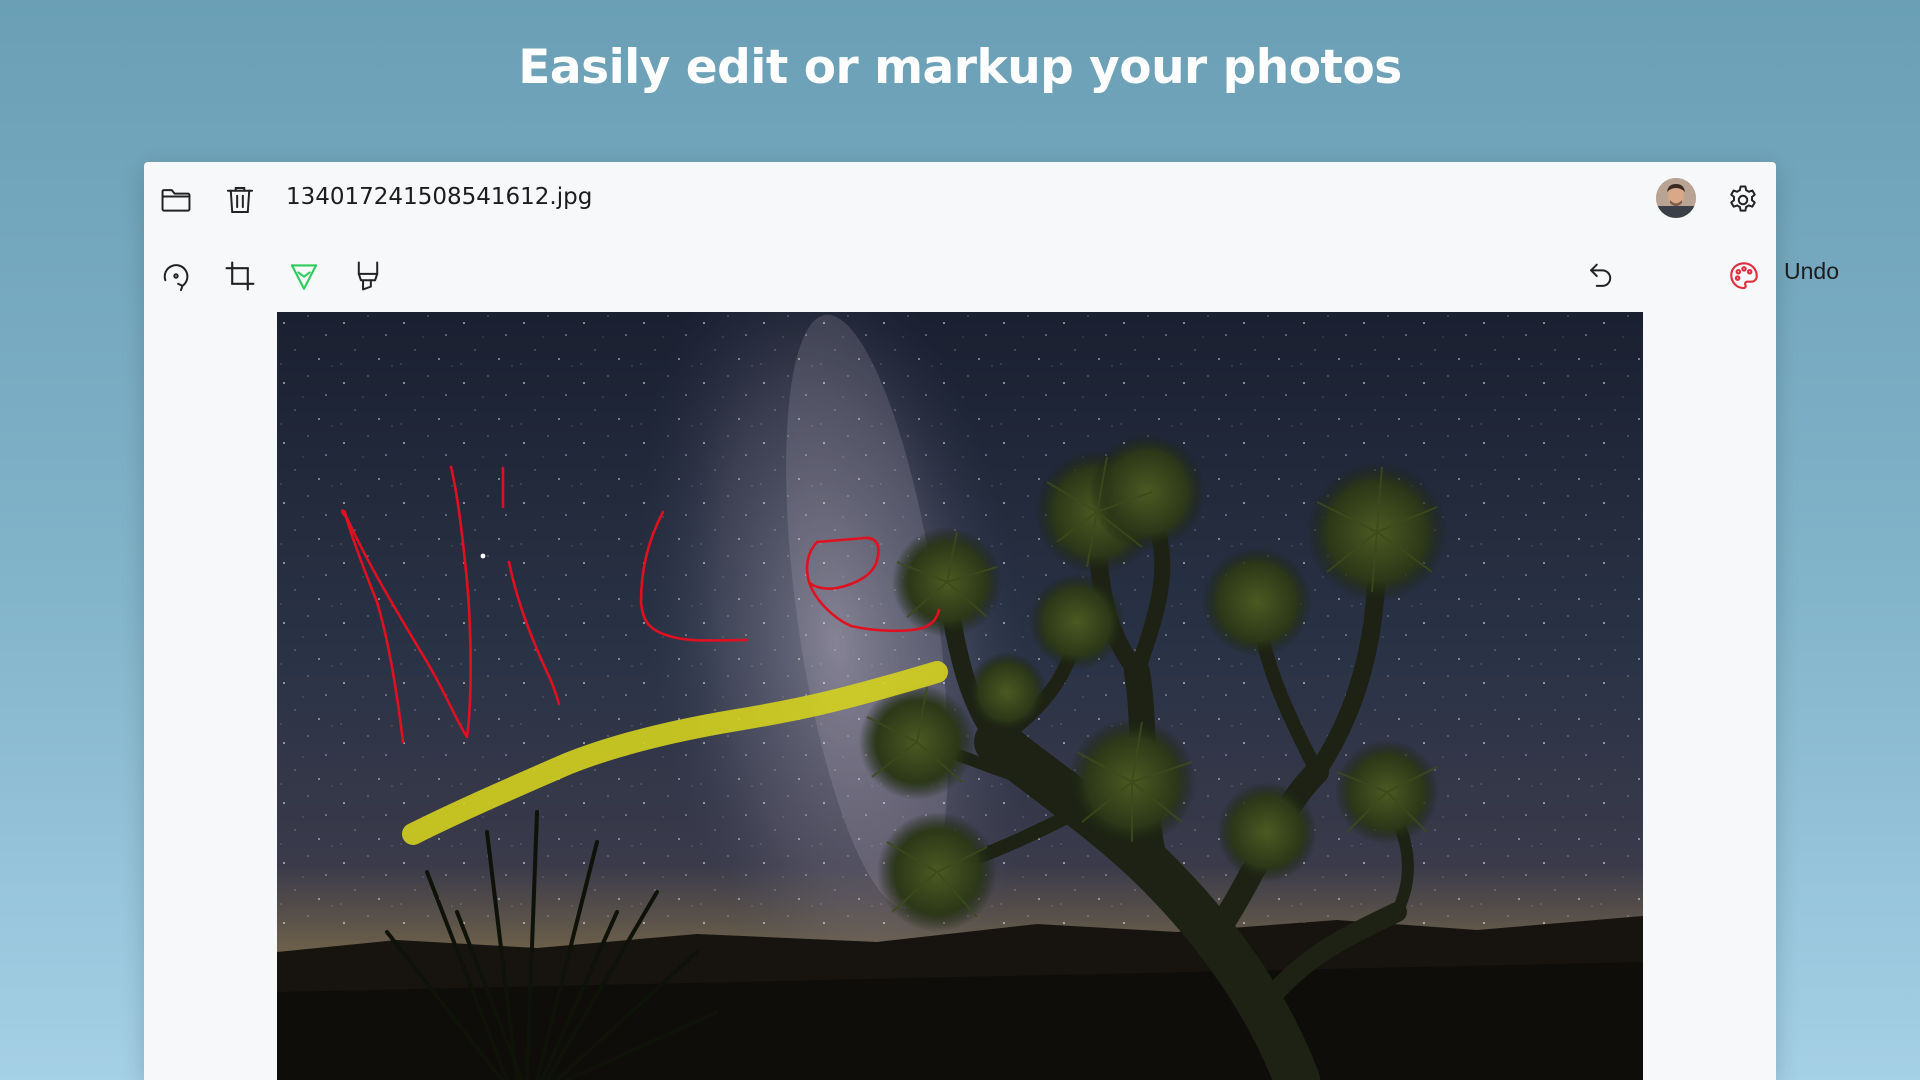 Image resolution: width=1920 pixels, height=1080 pixels. What do you see at coordinates (960, 201) in the screenshot?
I see `top-bar: 134017241508541612.jpg` at bounding box center [960, 201].